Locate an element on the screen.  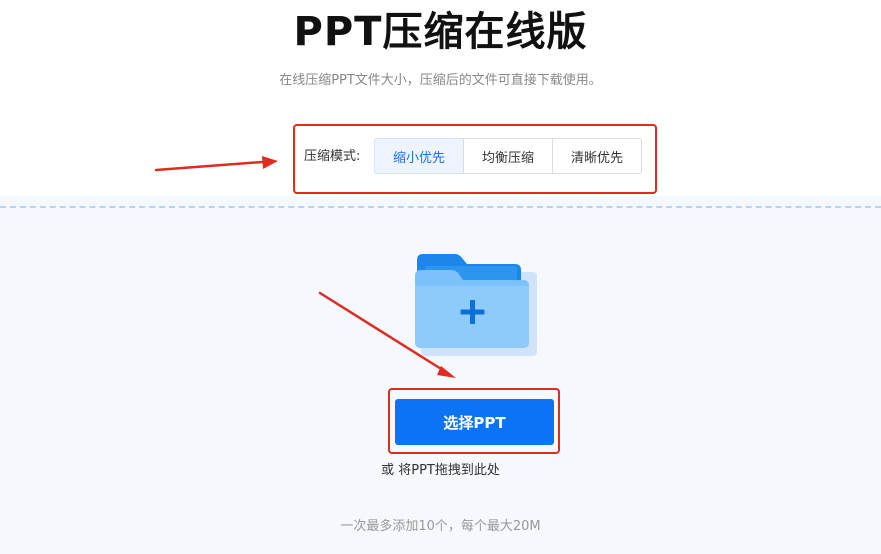
page-title: PPT压缩在线版 is located at coordinates (440, 32).